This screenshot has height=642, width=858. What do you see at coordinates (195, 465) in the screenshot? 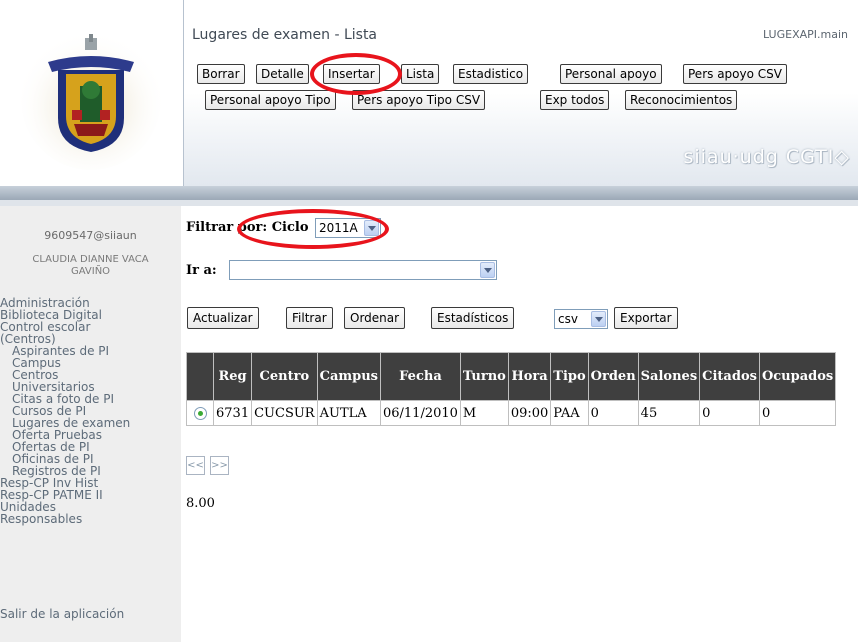
I see `pager-prev-button: <<` at bounding box center [195, 465].